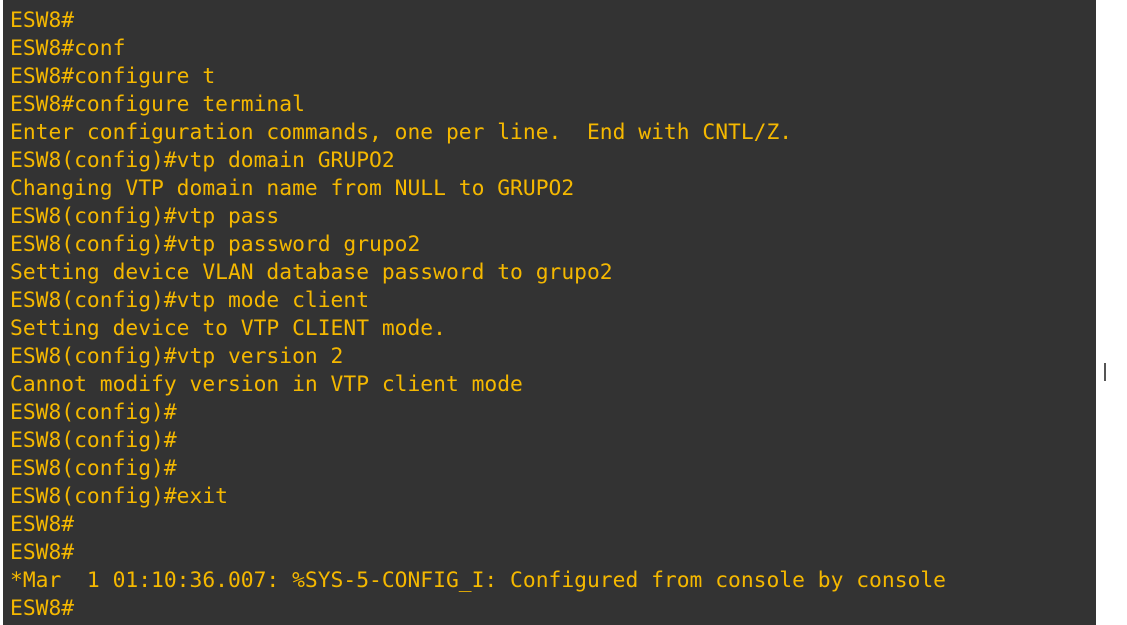  I want to click on terminal-line: ESW8#configure t, so click(113, 76).